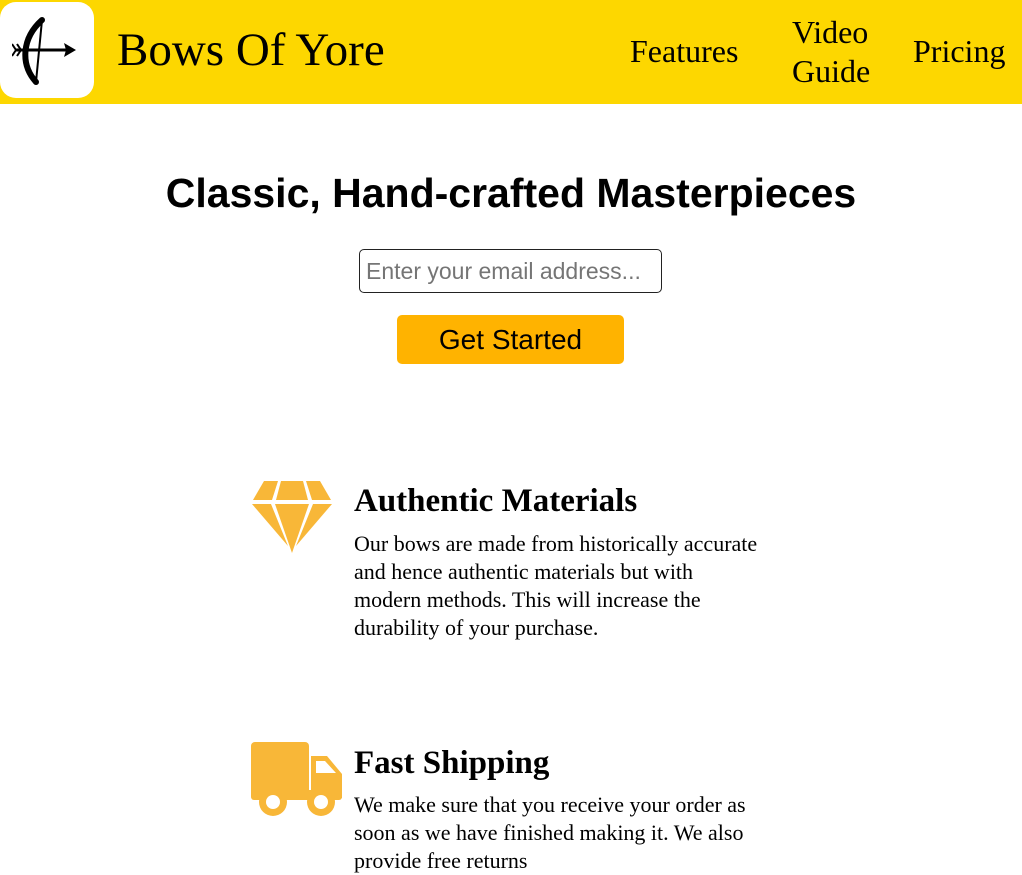 This screenshot has width=1022, height=875. What do you see at coordinates (251, 50) in the screenshot?
I see `brand-name: Bows Of Yore` at bounding box center [251, 50].